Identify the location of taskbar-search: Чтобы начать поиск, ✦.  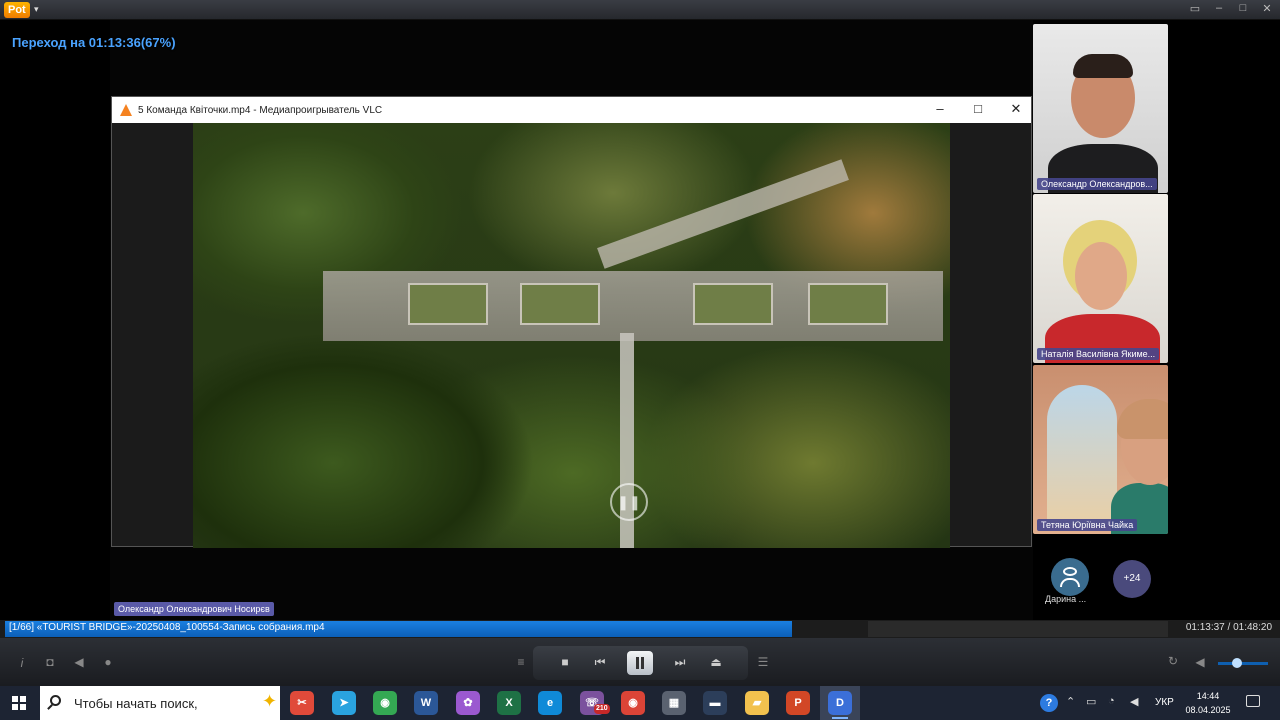
(160, 703).